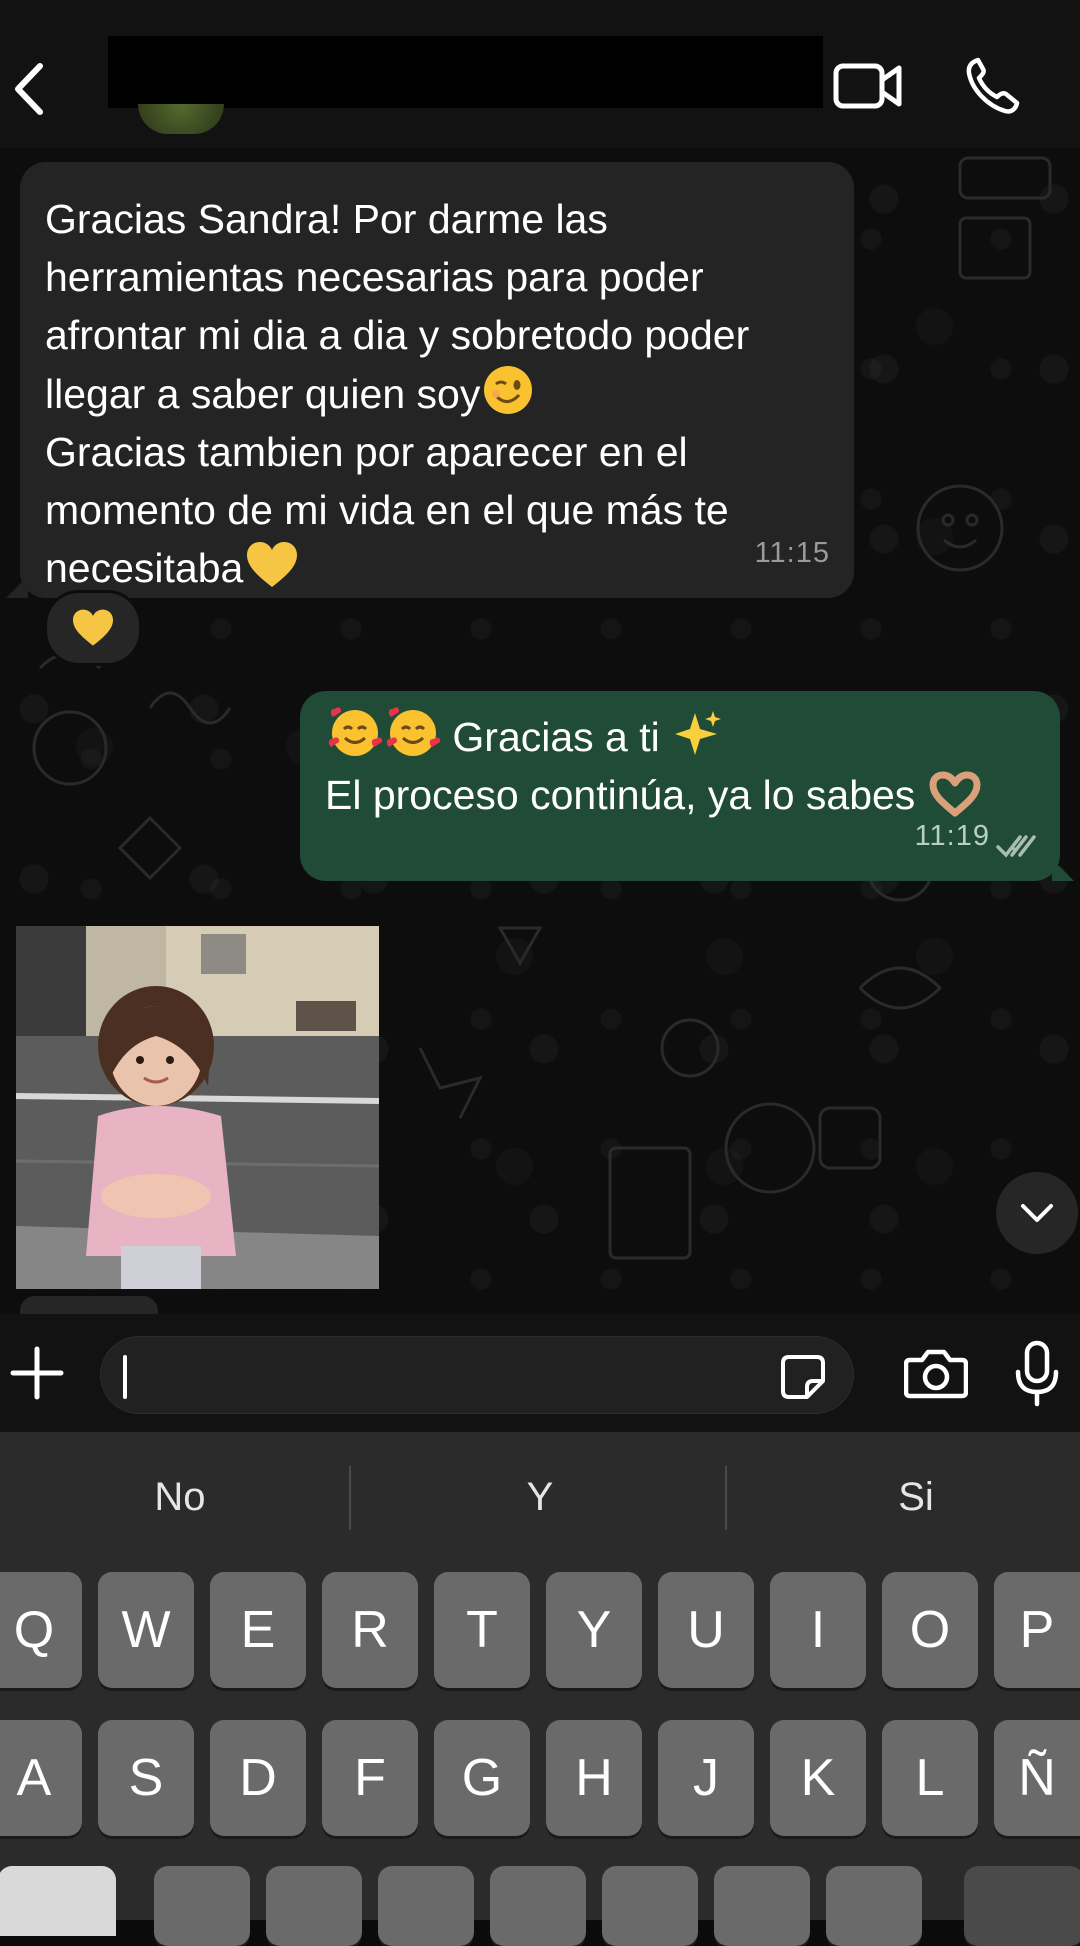 The width and height of the screenshot is (1080, 1946). I want to click on message-composer, so click(540, 1373).